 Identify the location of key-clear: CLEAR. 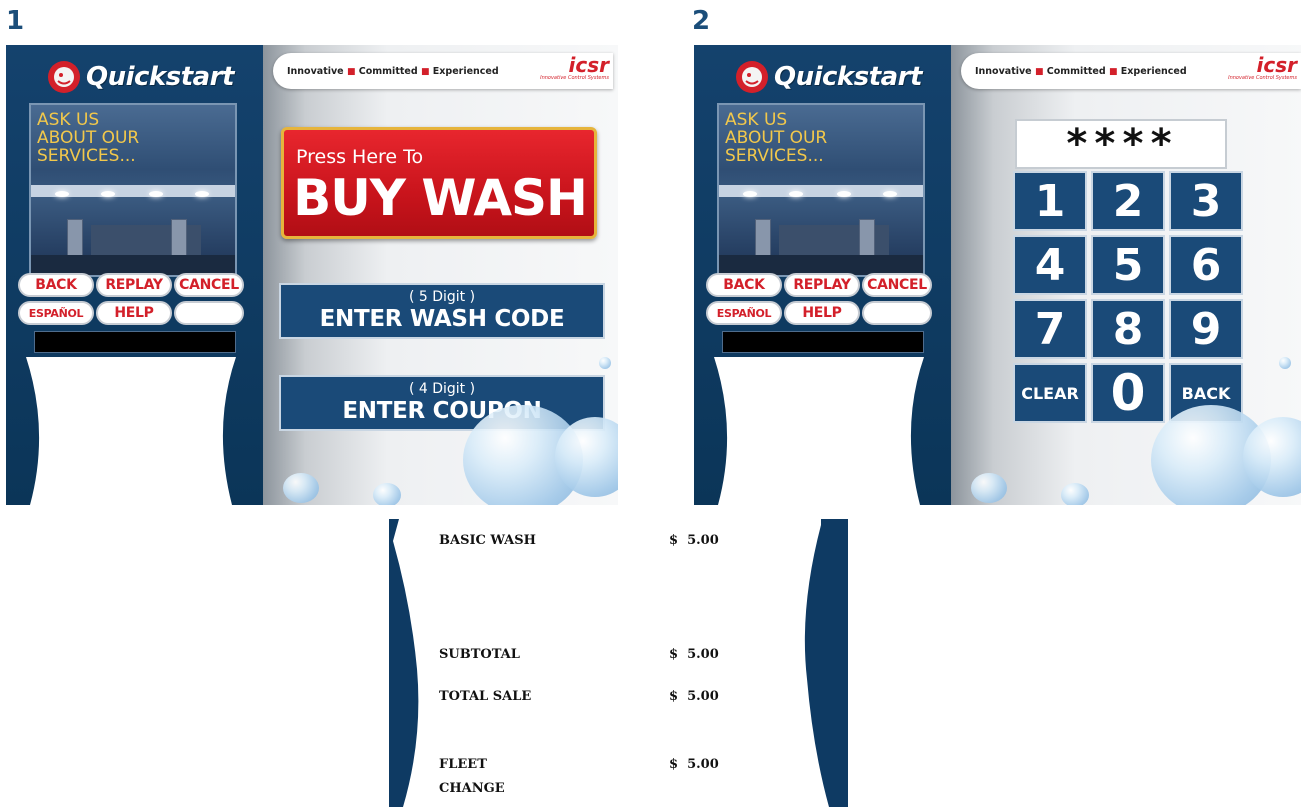
(1050, 393).